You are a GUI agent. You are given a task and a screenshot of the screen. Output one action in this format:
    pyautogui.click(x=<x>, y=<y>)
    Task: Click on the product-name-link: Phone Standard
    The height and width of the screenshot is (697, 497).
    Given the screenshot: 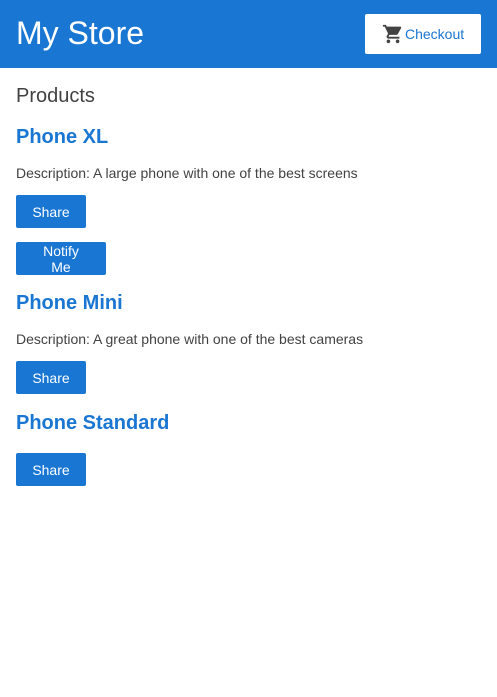 What is the action you would take?
    pyautogui.click(x=92, y=423)
    